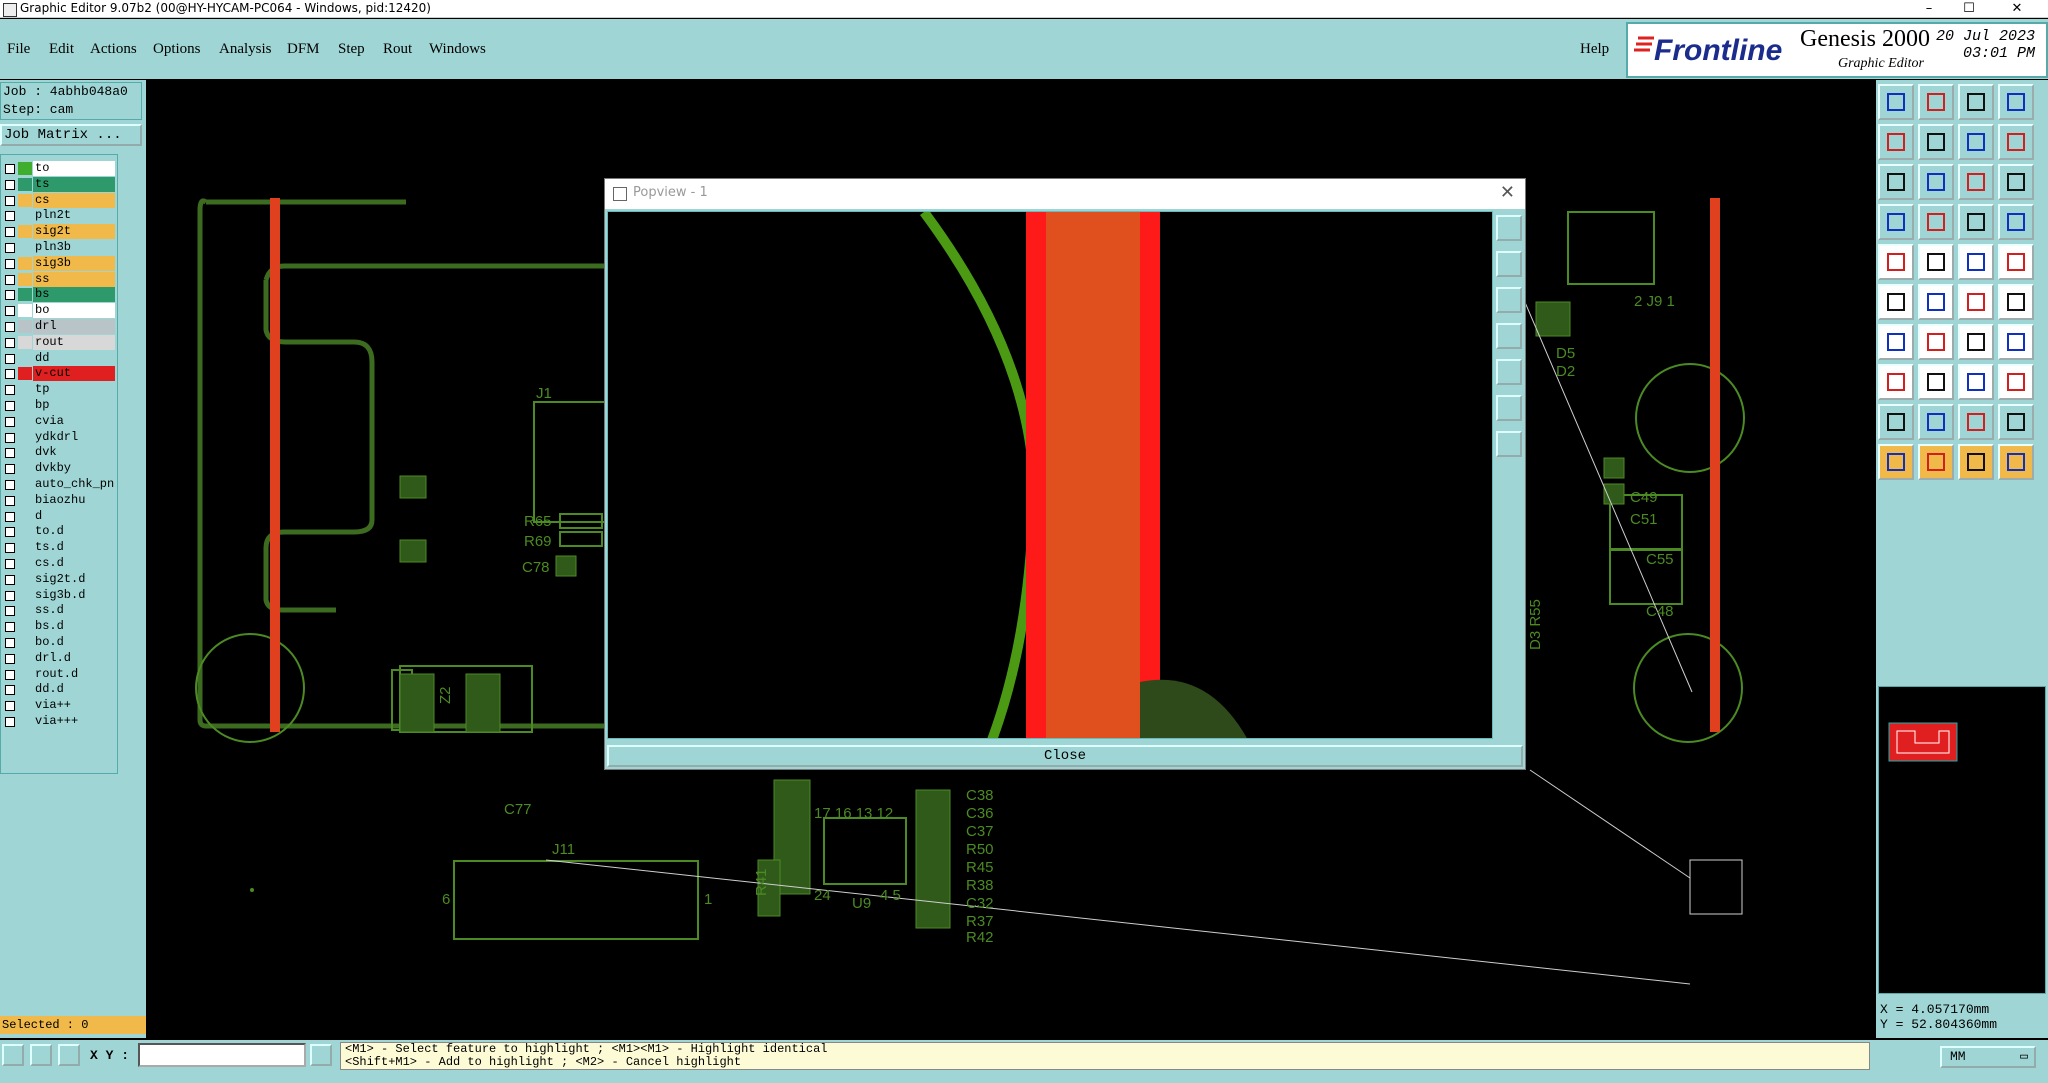 The height and width of the screenshot is (1083, 2048). What do you see at coordinates (59, 579) in the screenshot?
I see `layer-row: sig2t.d` at bounding box center [59, 579].